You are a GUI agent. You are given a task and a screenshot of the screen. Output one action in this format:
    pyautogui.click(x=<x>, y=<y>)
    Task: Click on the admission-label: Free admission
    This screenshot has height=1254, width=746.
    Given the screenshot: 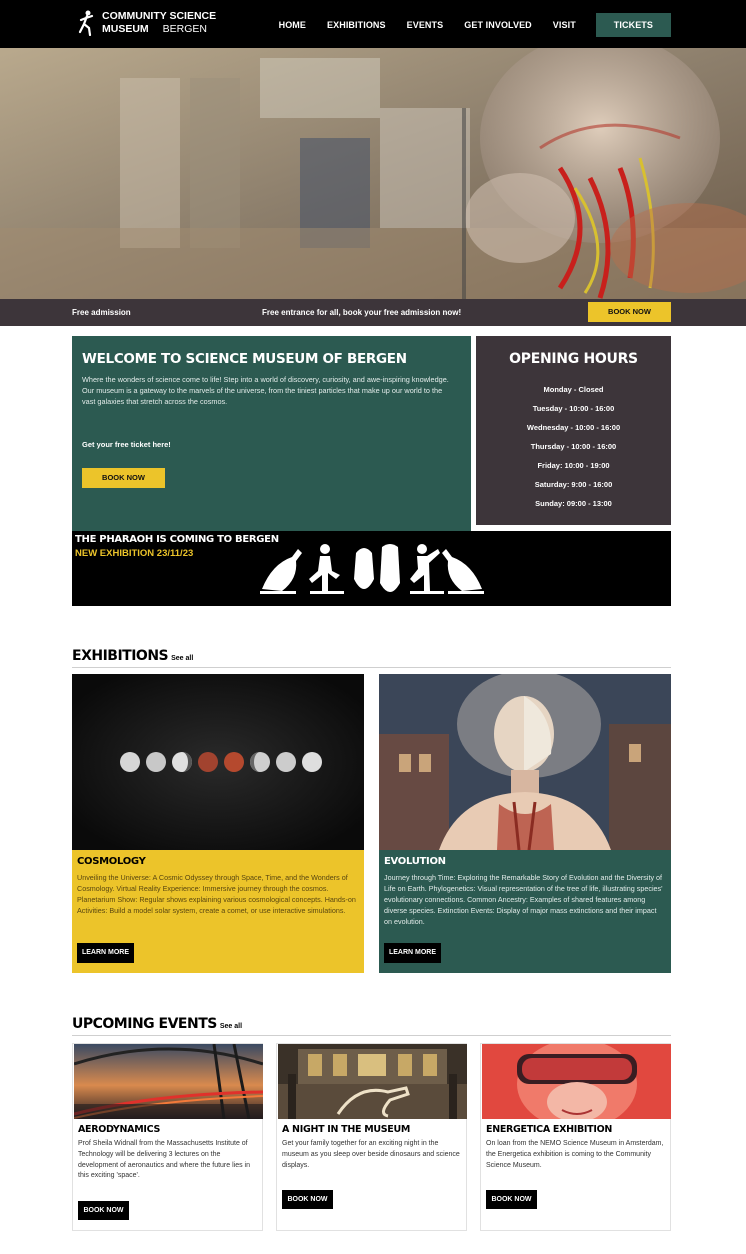 What is the action you would take?
    pyautogui.click(x=101, y=312)
    